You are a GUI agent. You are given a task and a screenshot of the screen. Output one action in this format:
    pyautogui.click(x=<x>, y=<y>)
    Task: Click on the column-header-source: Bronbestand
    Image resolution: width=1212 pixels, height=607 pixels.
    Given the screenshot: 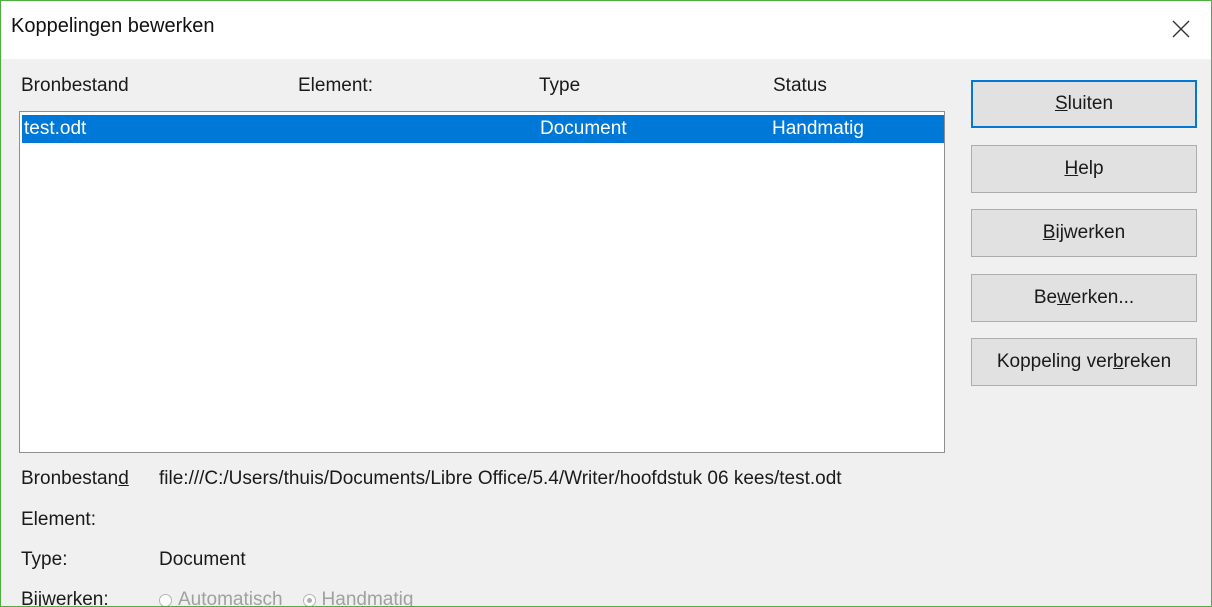 What is the action you would take?
    pyautogui.click(x=75, y=86)
    